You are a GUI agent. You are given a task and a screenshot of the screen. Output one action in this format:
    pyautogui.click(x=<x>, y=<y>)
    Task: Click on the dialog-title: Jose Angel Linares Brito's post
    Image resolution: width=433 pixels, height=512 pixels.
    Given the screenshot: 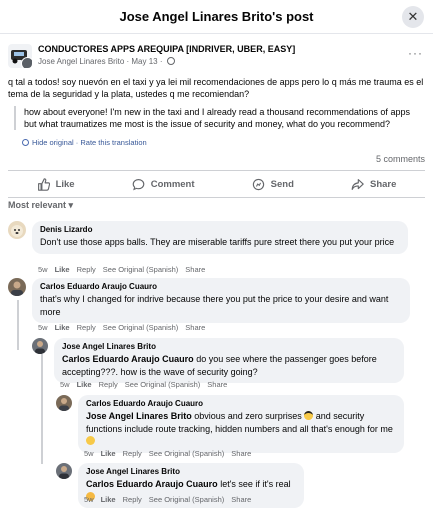 What is the action you would take?
    pyautogui.click(x=216, y=16)
    